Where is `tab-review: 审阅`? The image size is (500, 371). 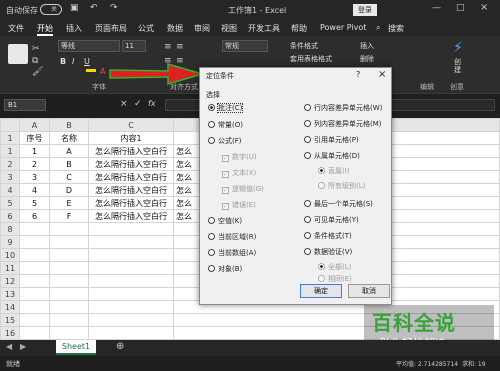 tab-review: 审阅 is located at coordinates (202, 28).